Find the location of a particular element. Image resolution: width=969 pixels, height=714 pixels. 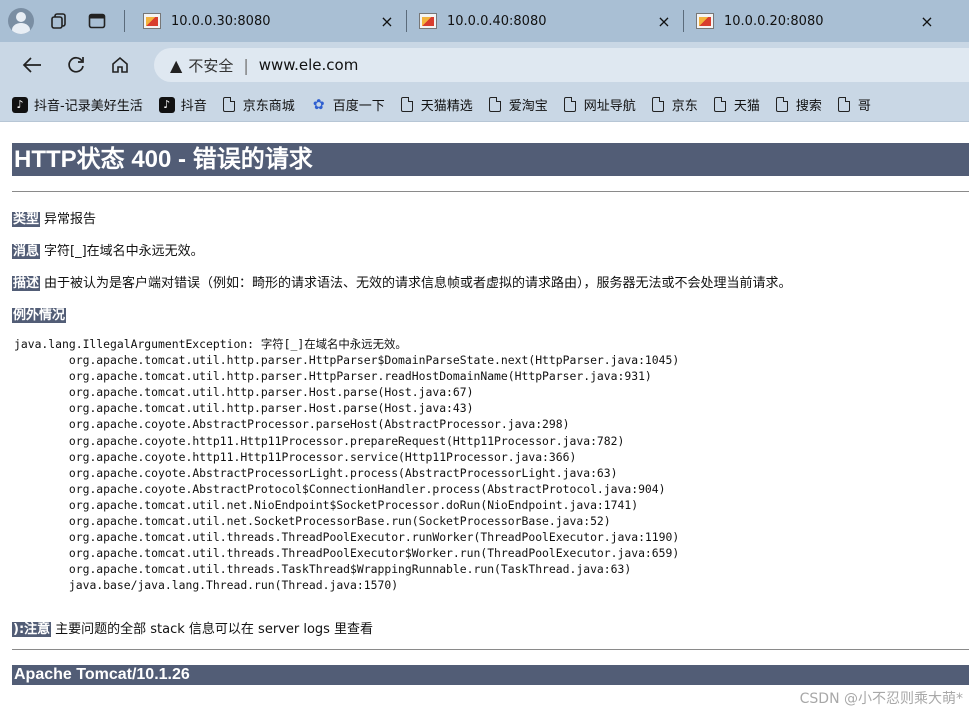

bookmark-label: 搜索 is located at coordinates (808, 106).